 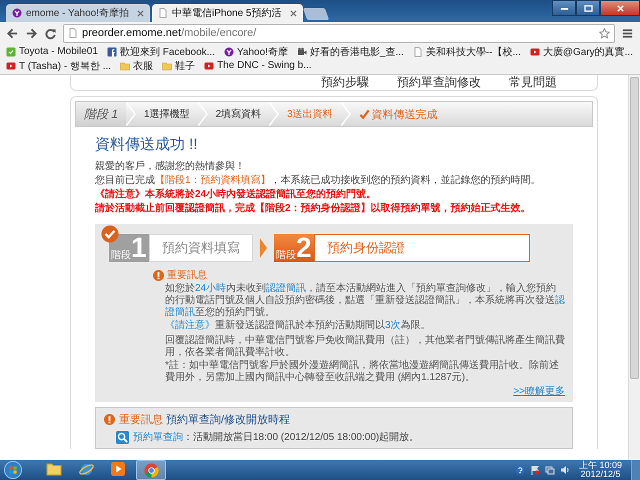 What do you see at coordinates (31, 33) in the screenshot?
I see `forward-icon` at bounding box center [31, 33].